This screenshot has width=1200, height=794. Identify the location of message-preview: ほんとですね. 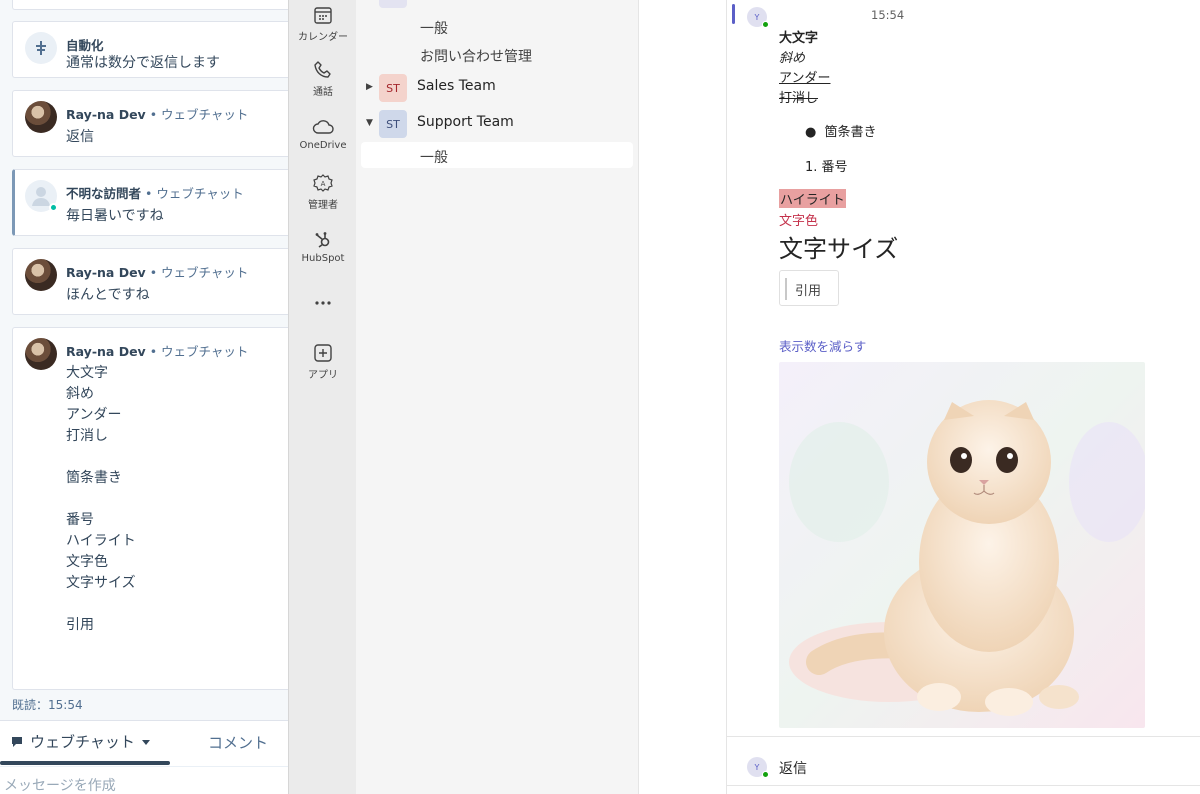
(108, 295).